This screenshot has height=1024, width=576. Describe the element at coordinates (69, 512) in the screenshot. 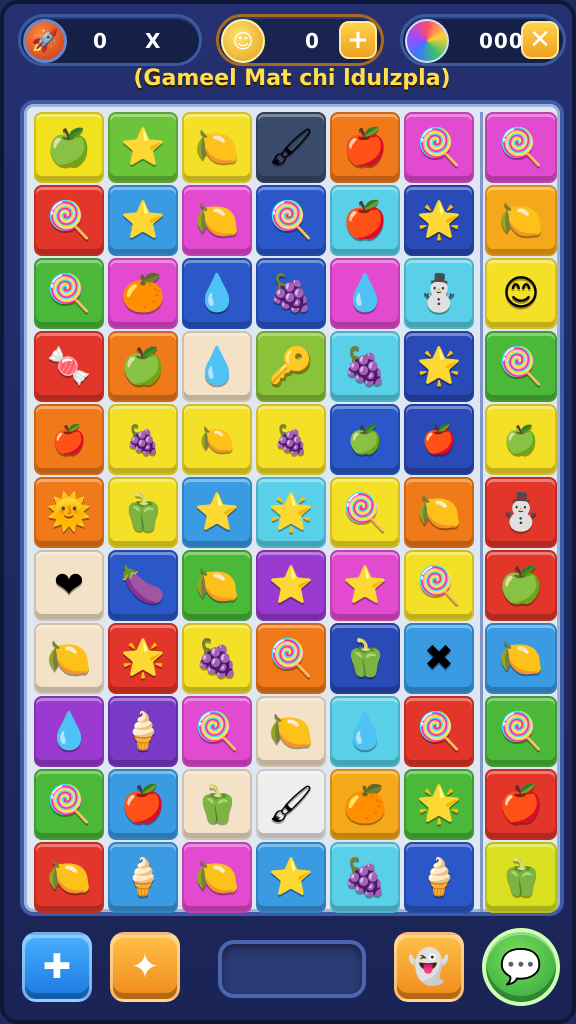

I see `game-tile: 🌞` at that location.